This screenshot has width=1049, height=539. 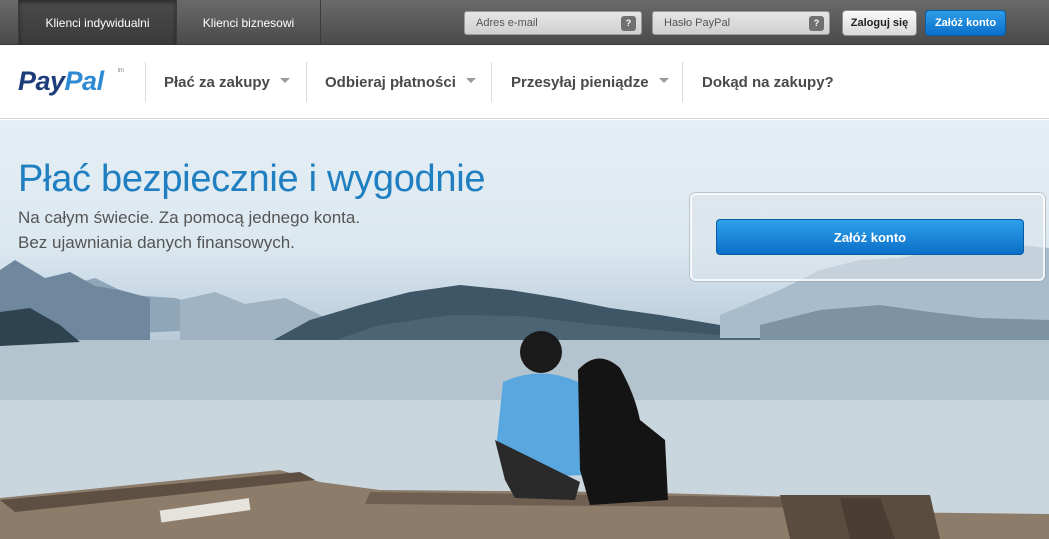 What do you see at coordinates (121, 71) in the screenshot?
I see `logo-trademark: tm` at bounding box center [121, 71].